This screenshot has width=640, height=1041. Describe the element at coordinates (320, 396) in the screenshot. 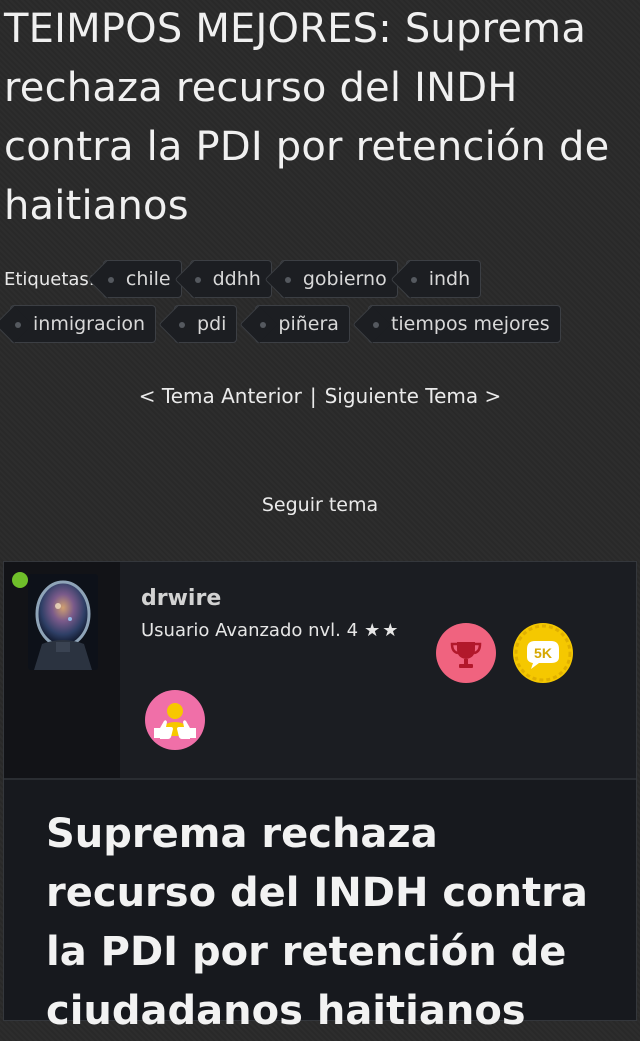

I see `topic-navigation: < Tema Anterior | Siguiente Tema >` at that location.